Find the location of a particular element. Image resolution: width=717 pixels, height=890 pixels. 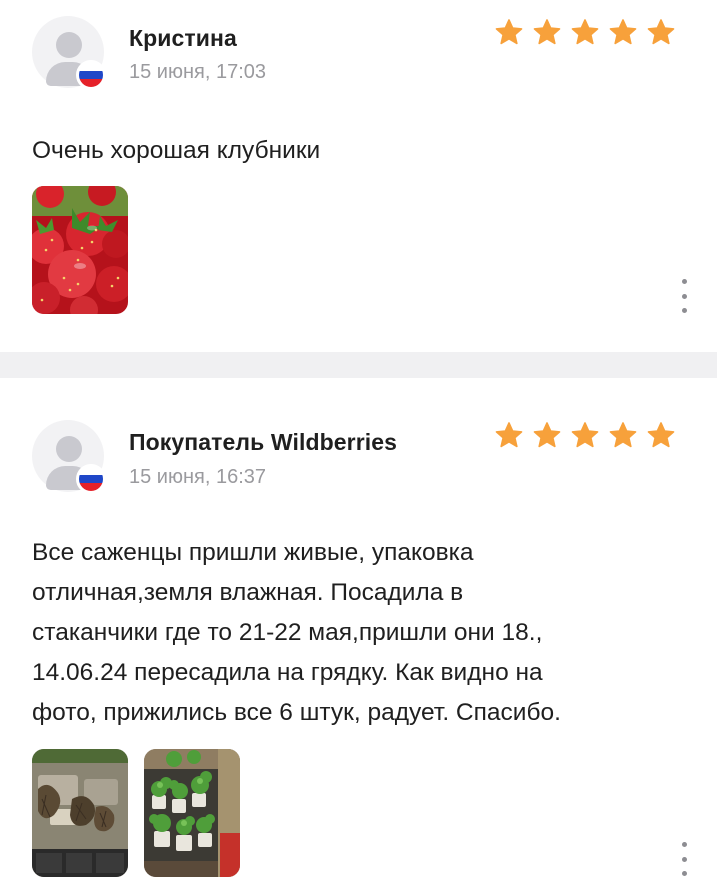

review-date: 15 июня, 17:03 is located at coordinates (198, 72).